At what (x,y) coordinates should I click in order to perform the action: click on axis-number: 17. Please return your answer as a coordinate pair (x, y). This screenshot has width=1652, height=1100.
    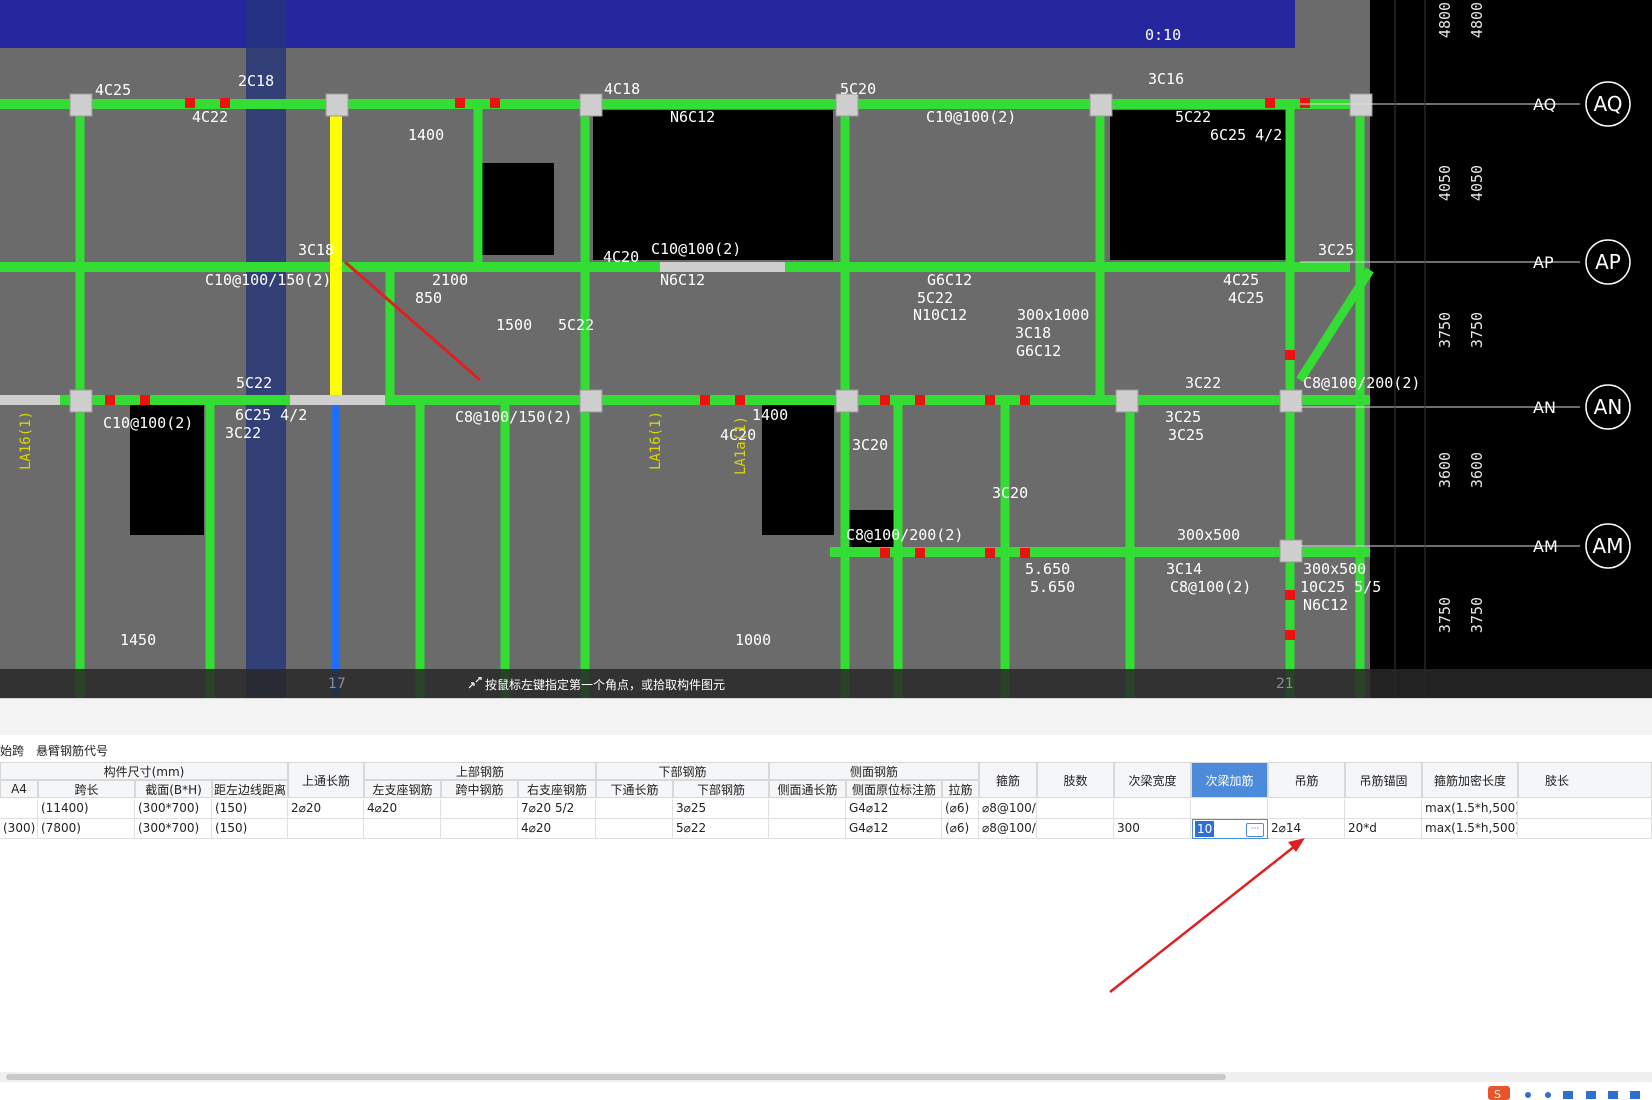
    Looking at the image, I should click on (337, 684).